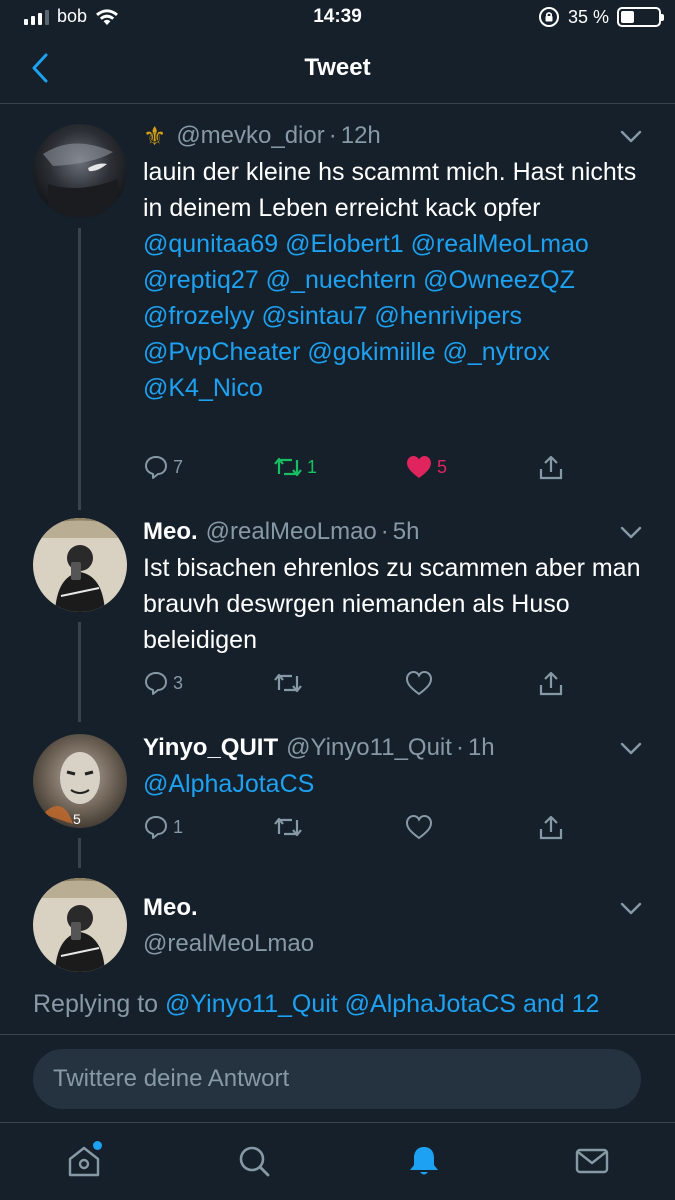 The height and width of the screenshot is (1200, 675). Describe the element at coordinates (363, 686) in the screenshot. I see `tweet-actions: 3` at that location.